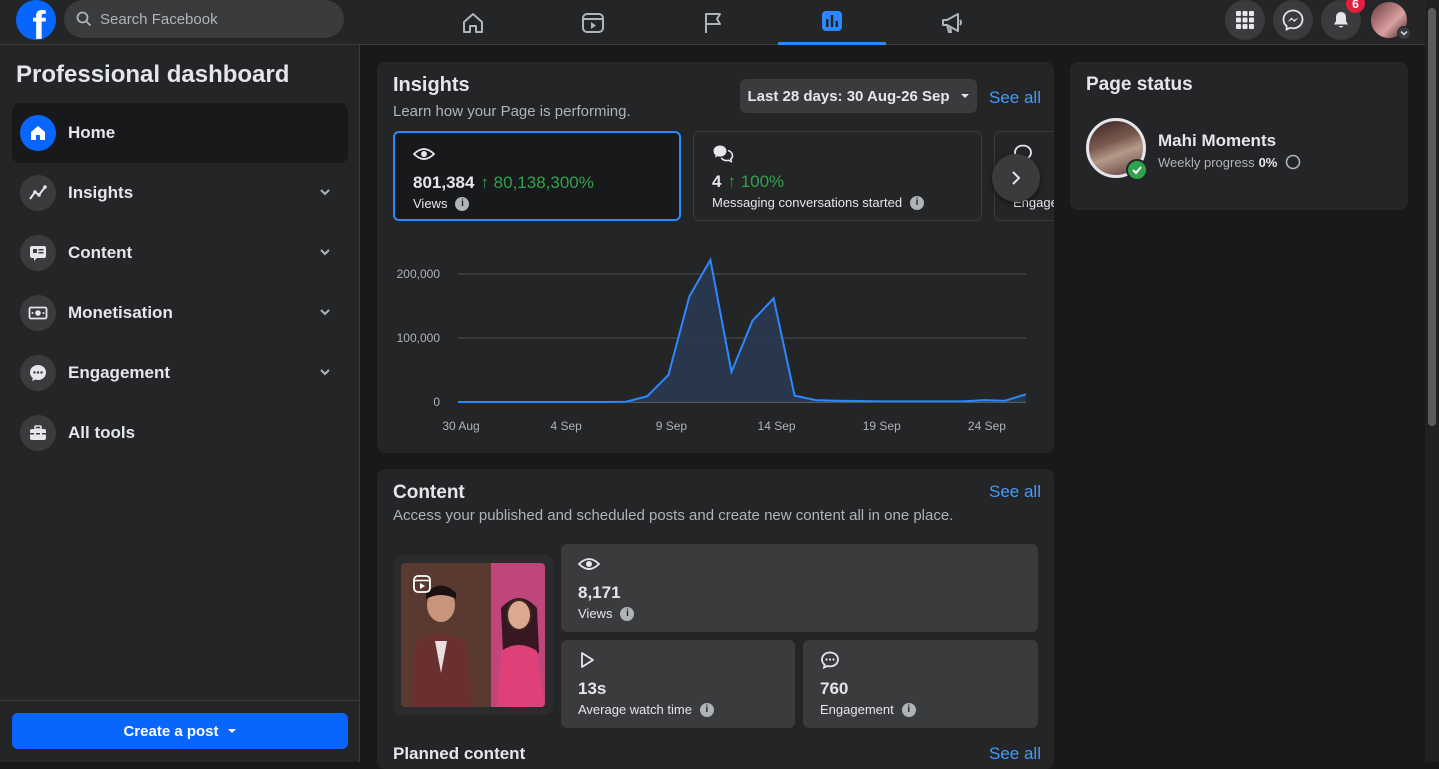 The image size is (1439, 769). I want to click on messenger-button, so click(1293, 20).